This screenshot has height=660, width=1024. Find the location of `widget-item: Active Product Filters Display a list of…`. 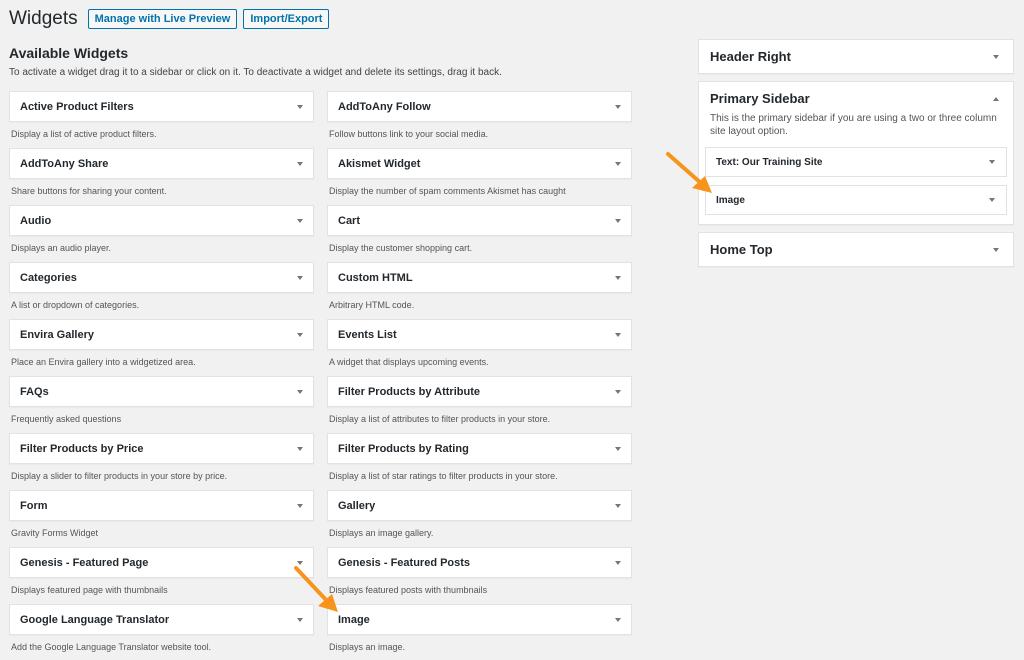

widget-item: Active Product Filters Display a list of… is located at coordinates (161, 119).